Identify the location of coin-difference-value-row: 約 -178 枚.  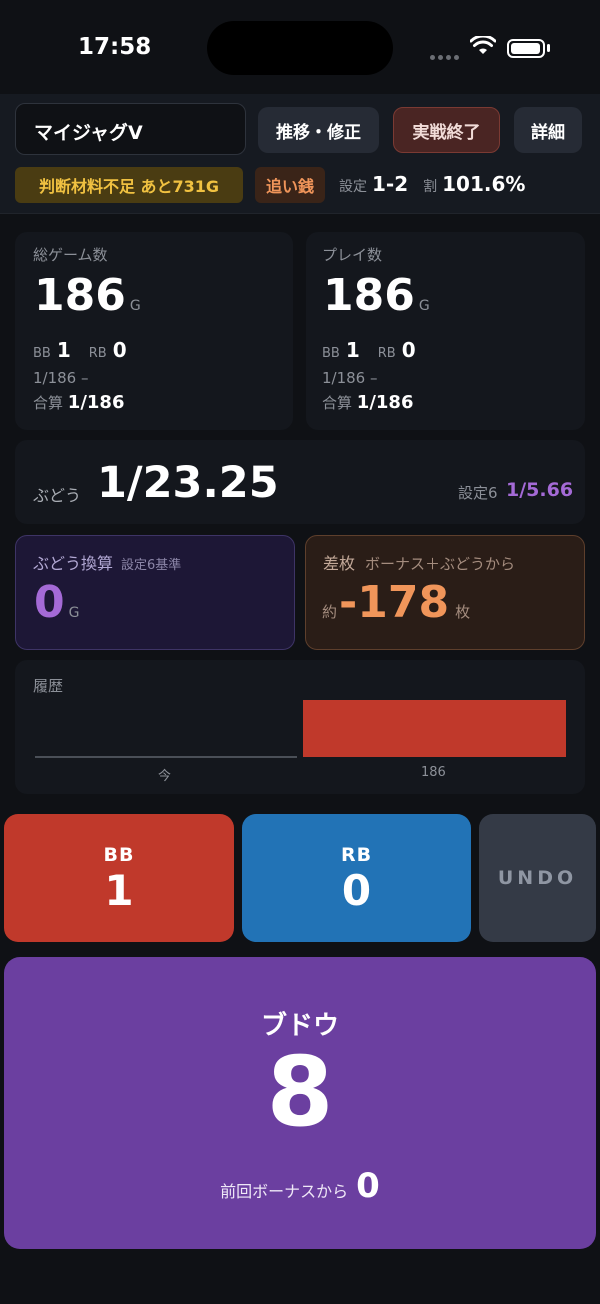
(396, 602).